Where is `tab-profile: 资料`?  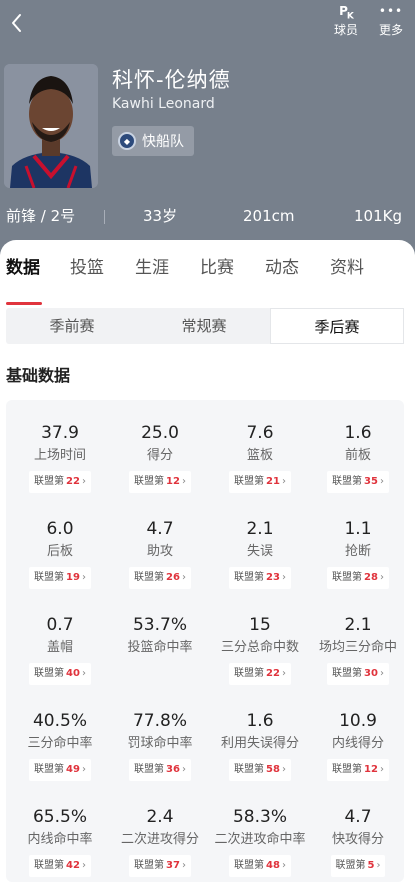 tab-profile: 资料 is located at coordinates (347, 268).